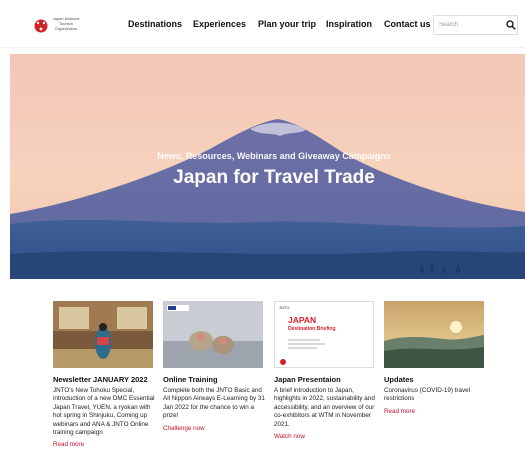  I want to click on snow-monkeys-image, so click(213, 334).